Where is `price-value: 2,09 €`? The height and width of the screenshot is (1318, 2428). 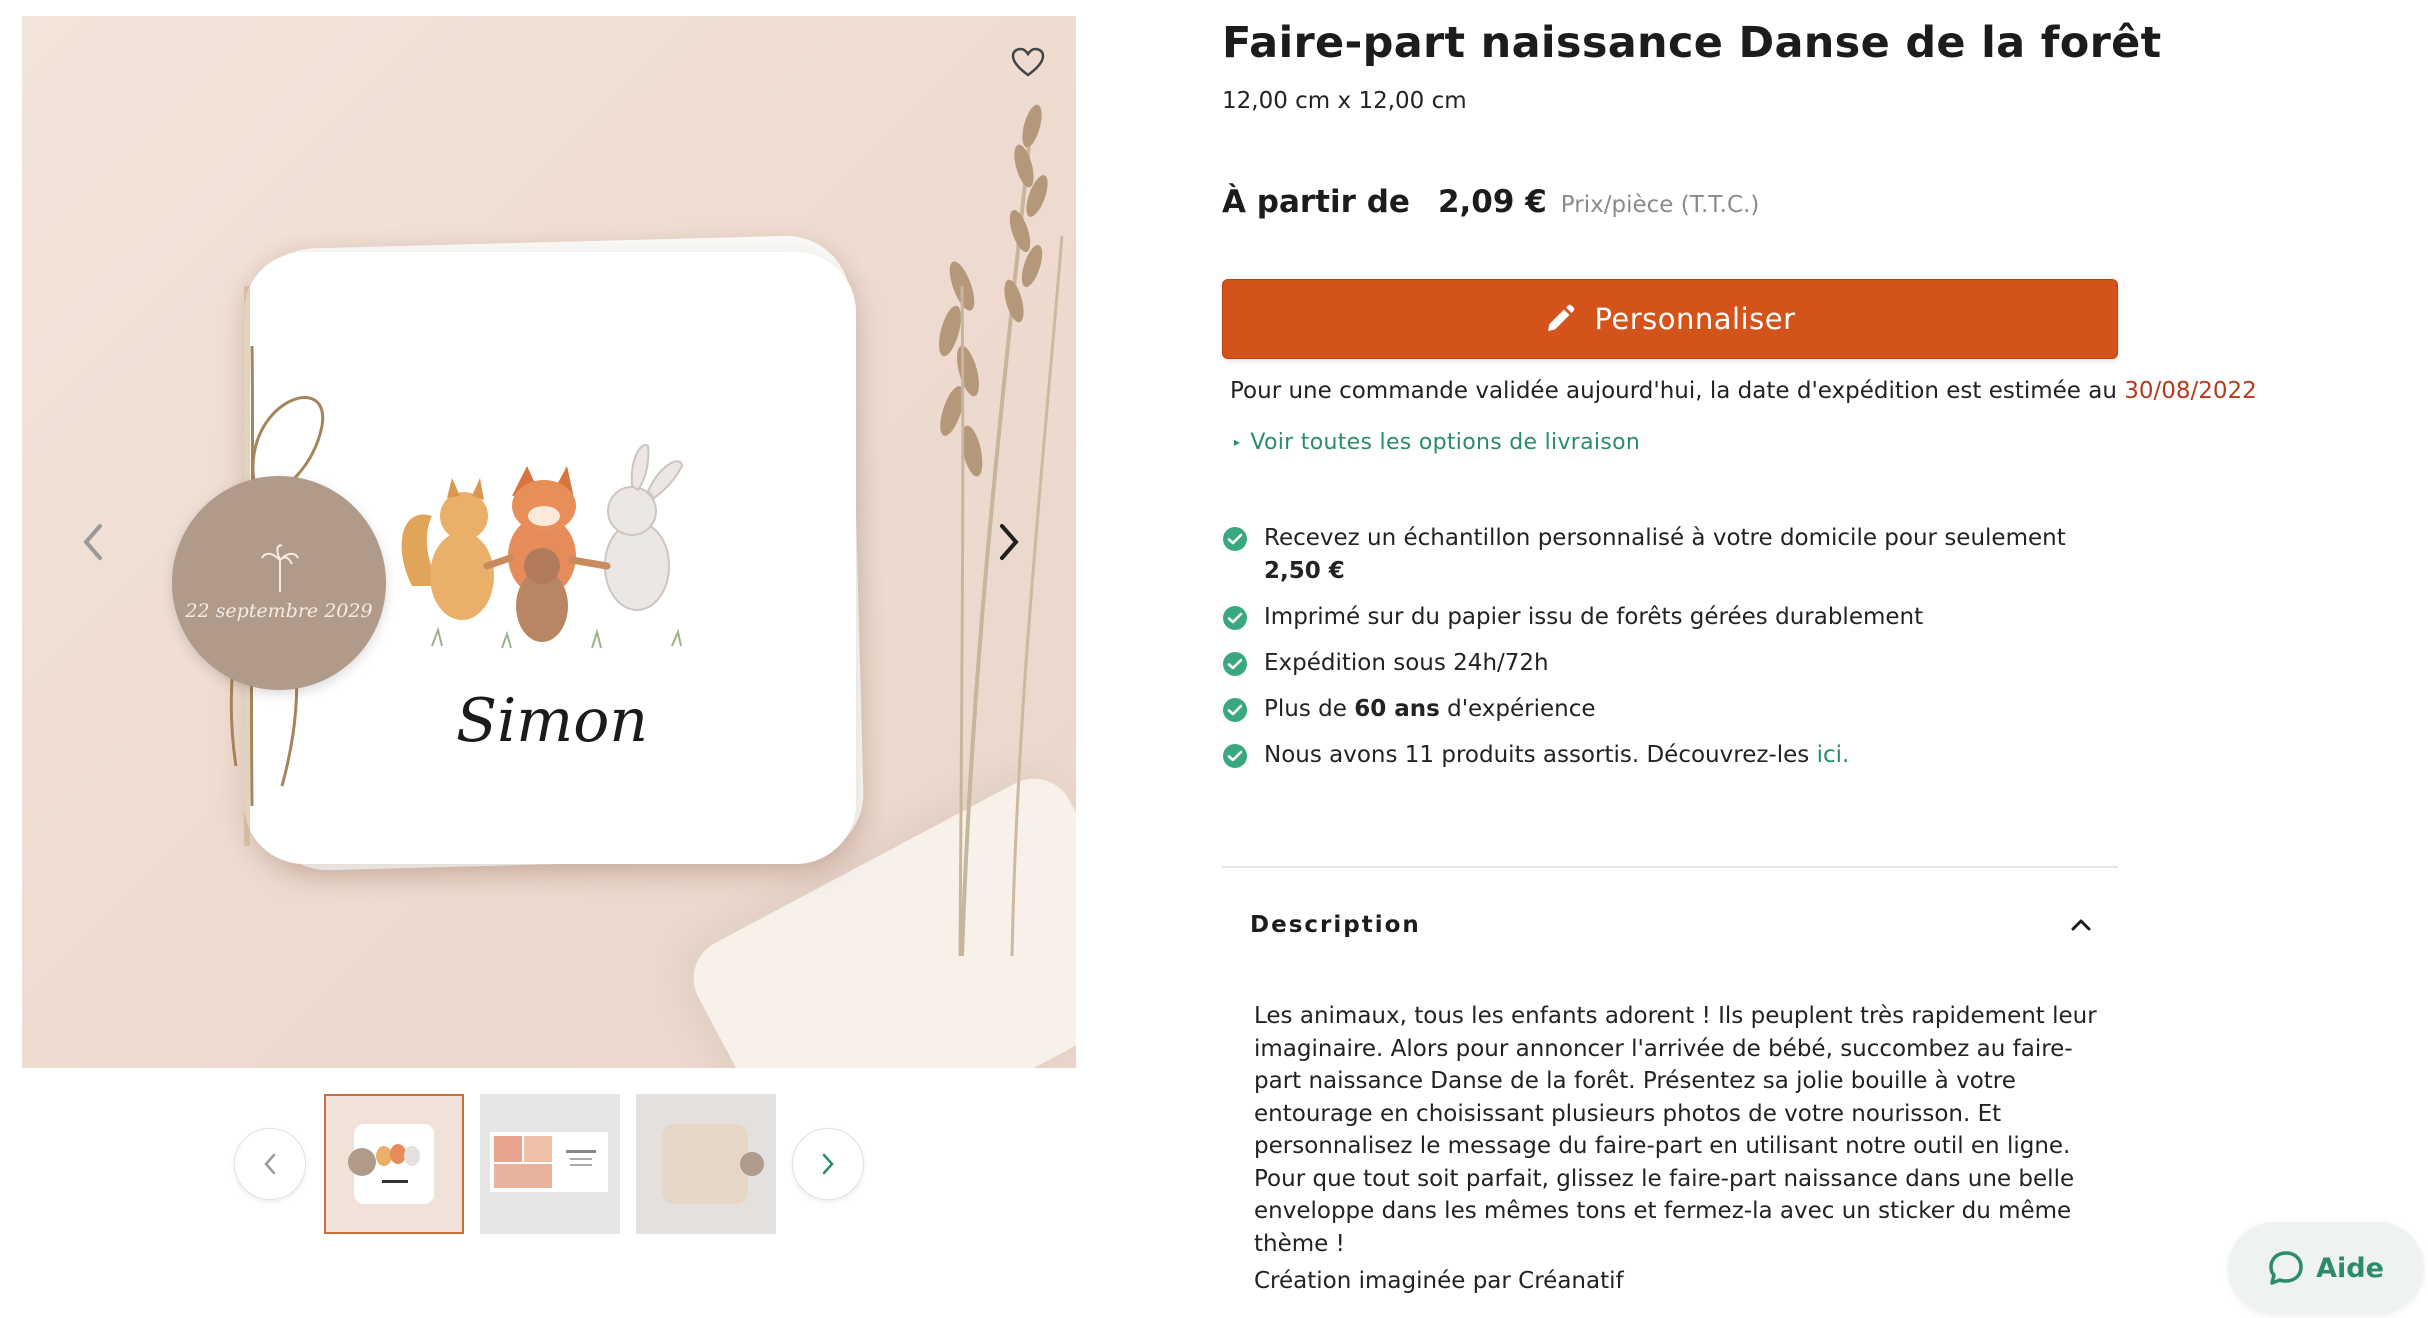 price-value: 2,09 € is located at coordinates (1492, 202).